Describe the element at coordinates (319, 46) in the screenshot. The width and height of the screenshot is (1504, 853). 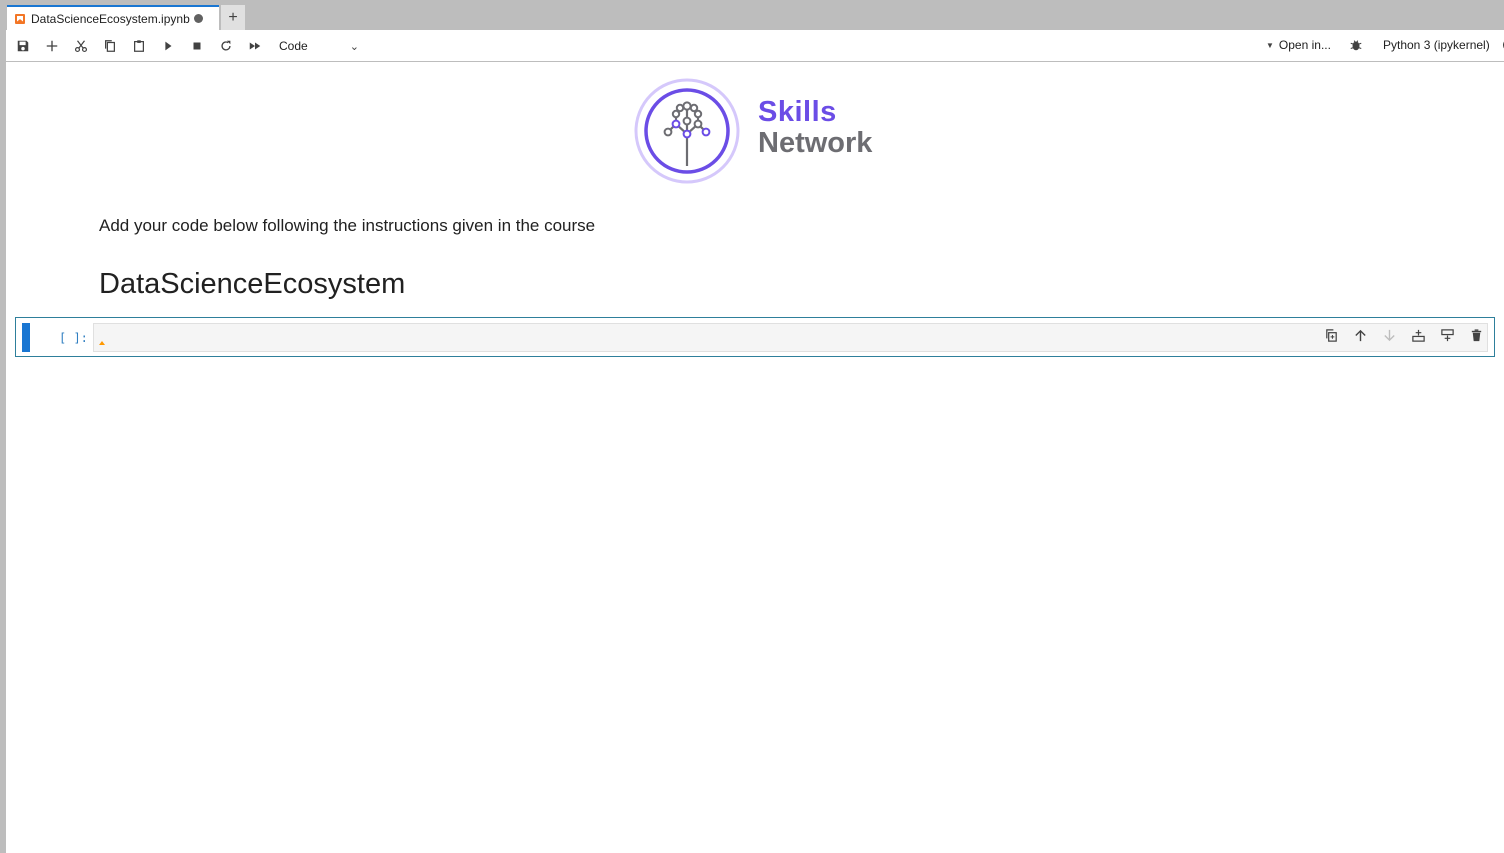
I see `cell-type-select: Code ⌄` at that location.